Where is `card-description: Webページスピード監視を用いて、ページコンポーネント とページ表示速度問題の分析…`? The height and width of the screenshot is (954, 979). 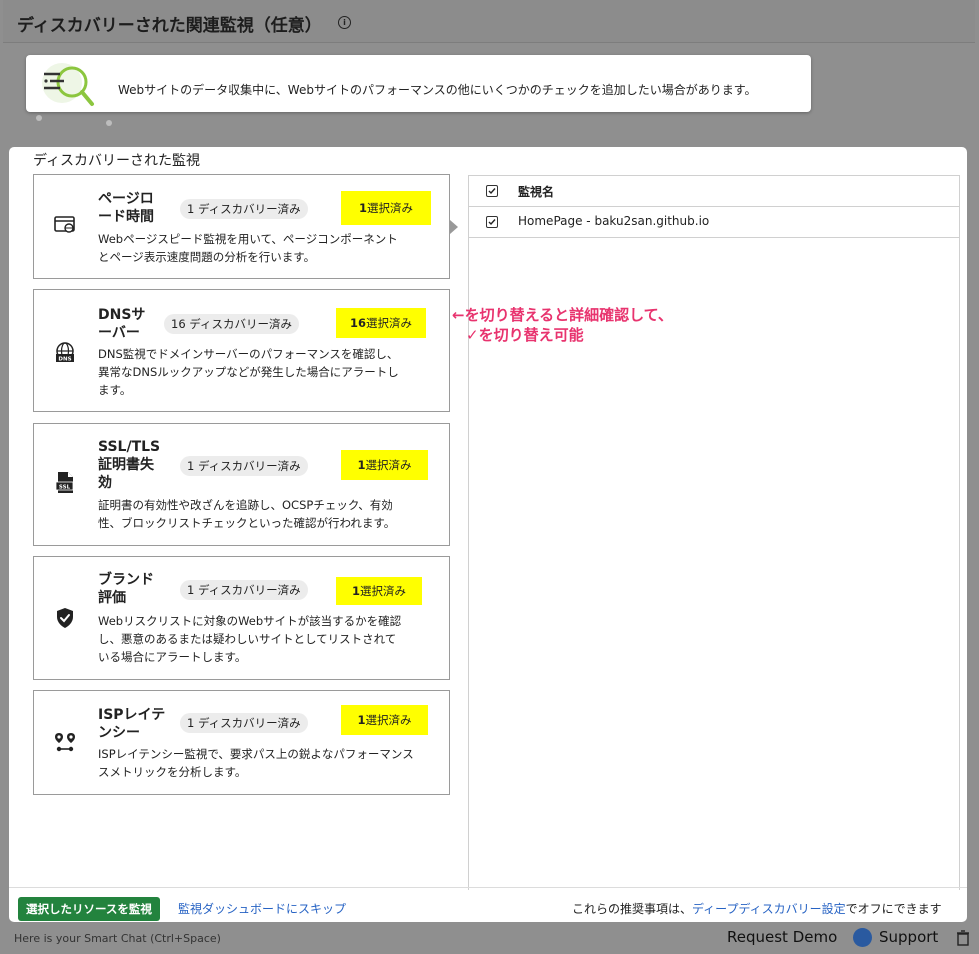 card-description: Webページスピード監視を用いて、ページコンポーネント とページ表示速度問題の分析… is located at coordinates (248, 248).